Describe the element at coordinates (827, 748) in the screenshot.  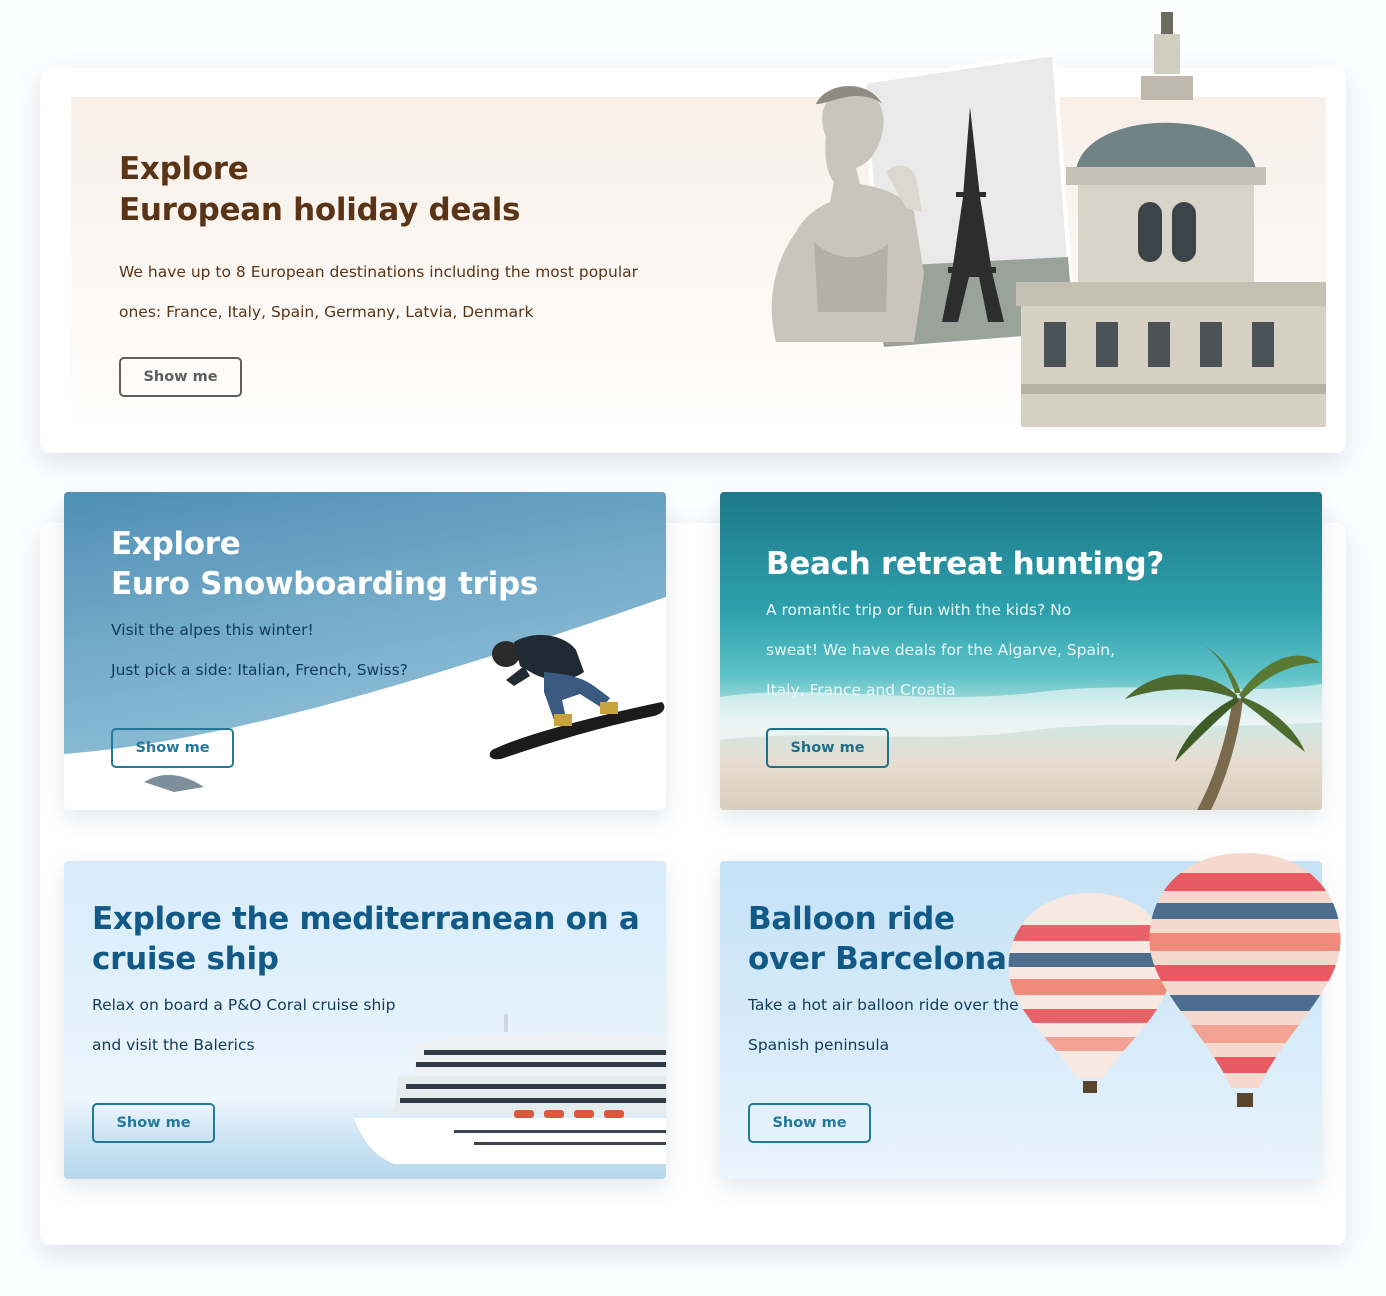
I see `beach-show-me-button: Show me` at that location.